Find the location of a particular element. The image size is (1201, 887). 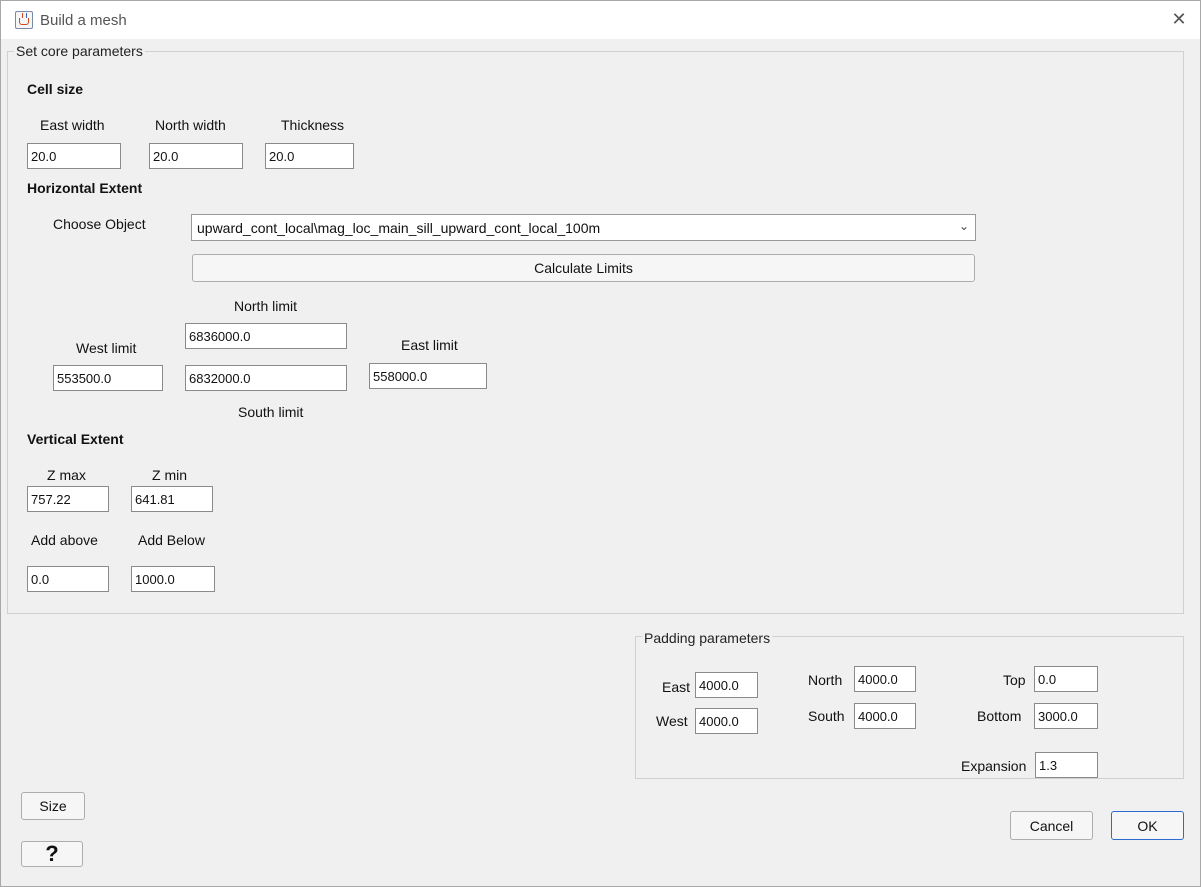

padding-top-label: Top is located at coordinates (1014, 680).